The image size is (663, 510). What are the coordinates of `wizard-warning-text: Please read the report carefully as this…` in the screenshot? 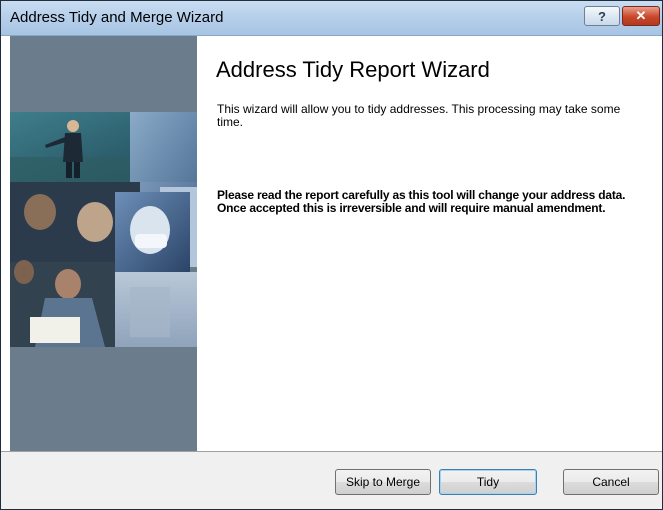 It's located at (421, 201).